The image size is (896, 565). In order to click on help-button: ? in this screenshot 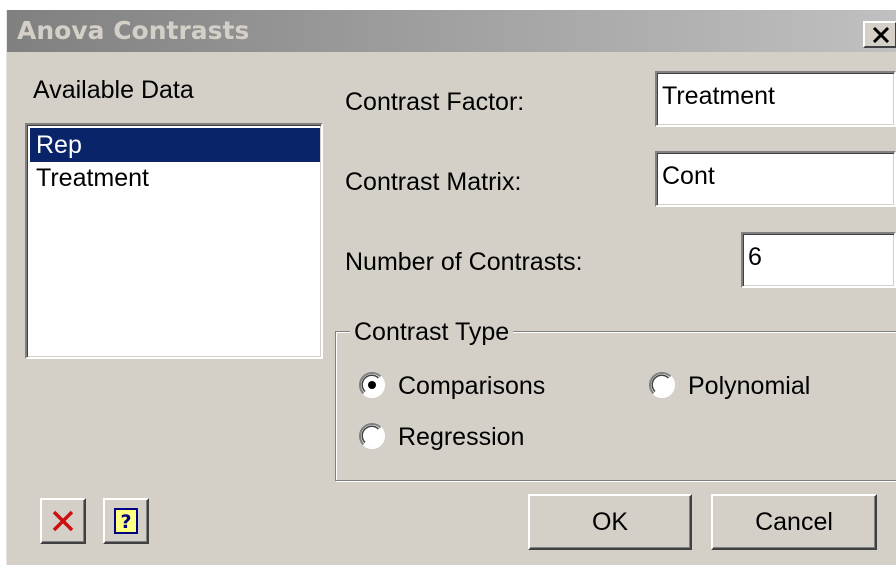, I will do `click(126, 521)`.